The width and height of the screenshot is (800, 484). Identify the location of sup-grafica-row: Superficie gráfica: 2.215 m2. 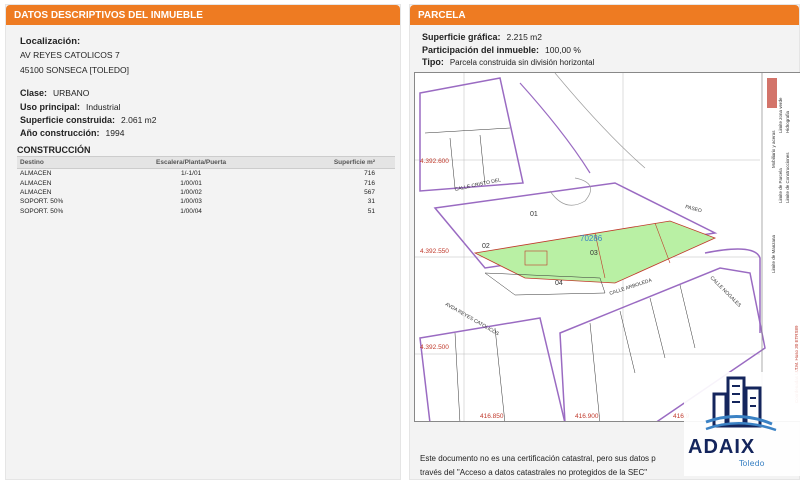
(482, 37).